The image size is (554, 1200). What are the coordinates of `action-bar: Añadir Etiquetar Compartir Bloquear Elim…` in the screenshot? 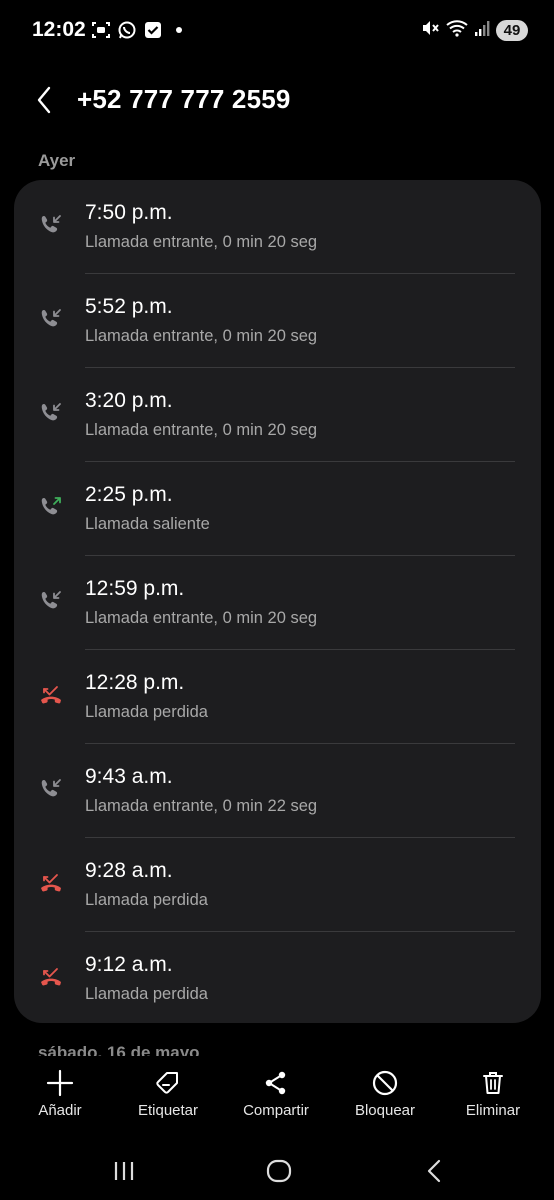 It's located at (277, 1093).